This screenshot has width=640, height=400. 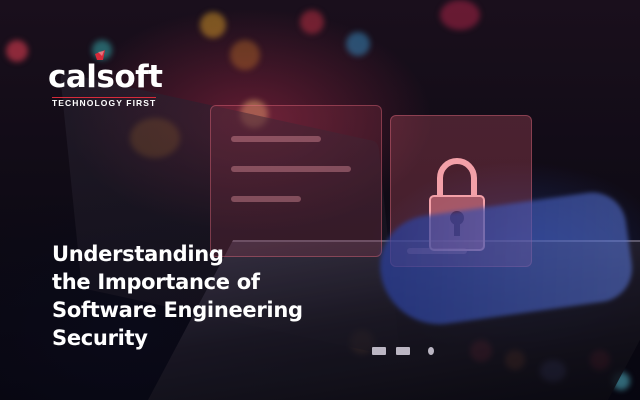 What do you see at coordinates (138, 254) in the screenshot?
I see `title-line: Understanding` at bounding box center [138, 254].